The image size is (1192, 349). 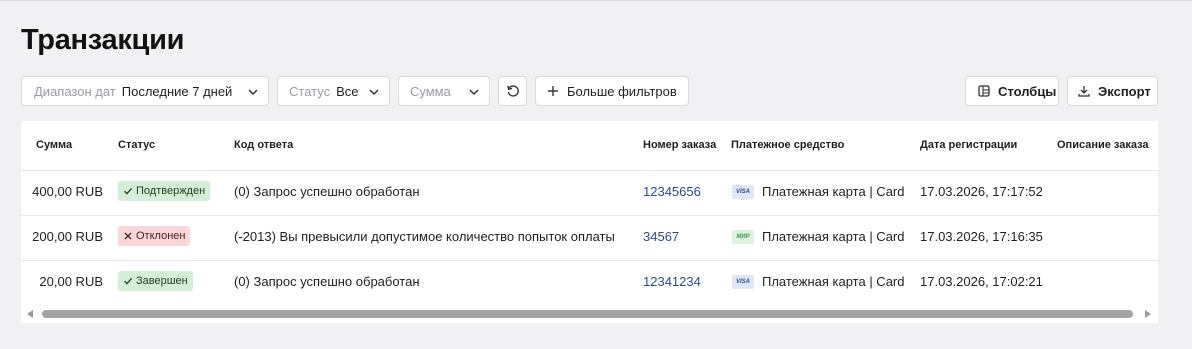 What do you see at coordinates (981, 281) in the screenshot?
I see `registration-date-cell: 17.03.2026, 17:02:21` at bounding box center [981, 281].